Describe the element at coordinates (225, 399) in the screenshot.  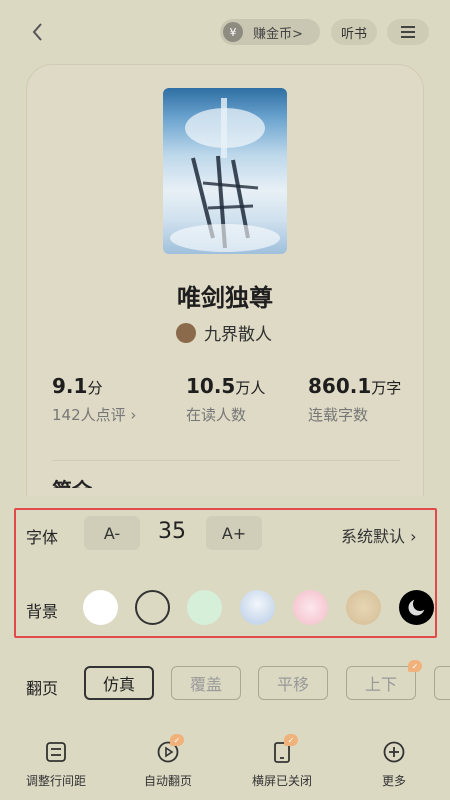
I see `readers-stat: 10.5万人 在读人数` at that location.